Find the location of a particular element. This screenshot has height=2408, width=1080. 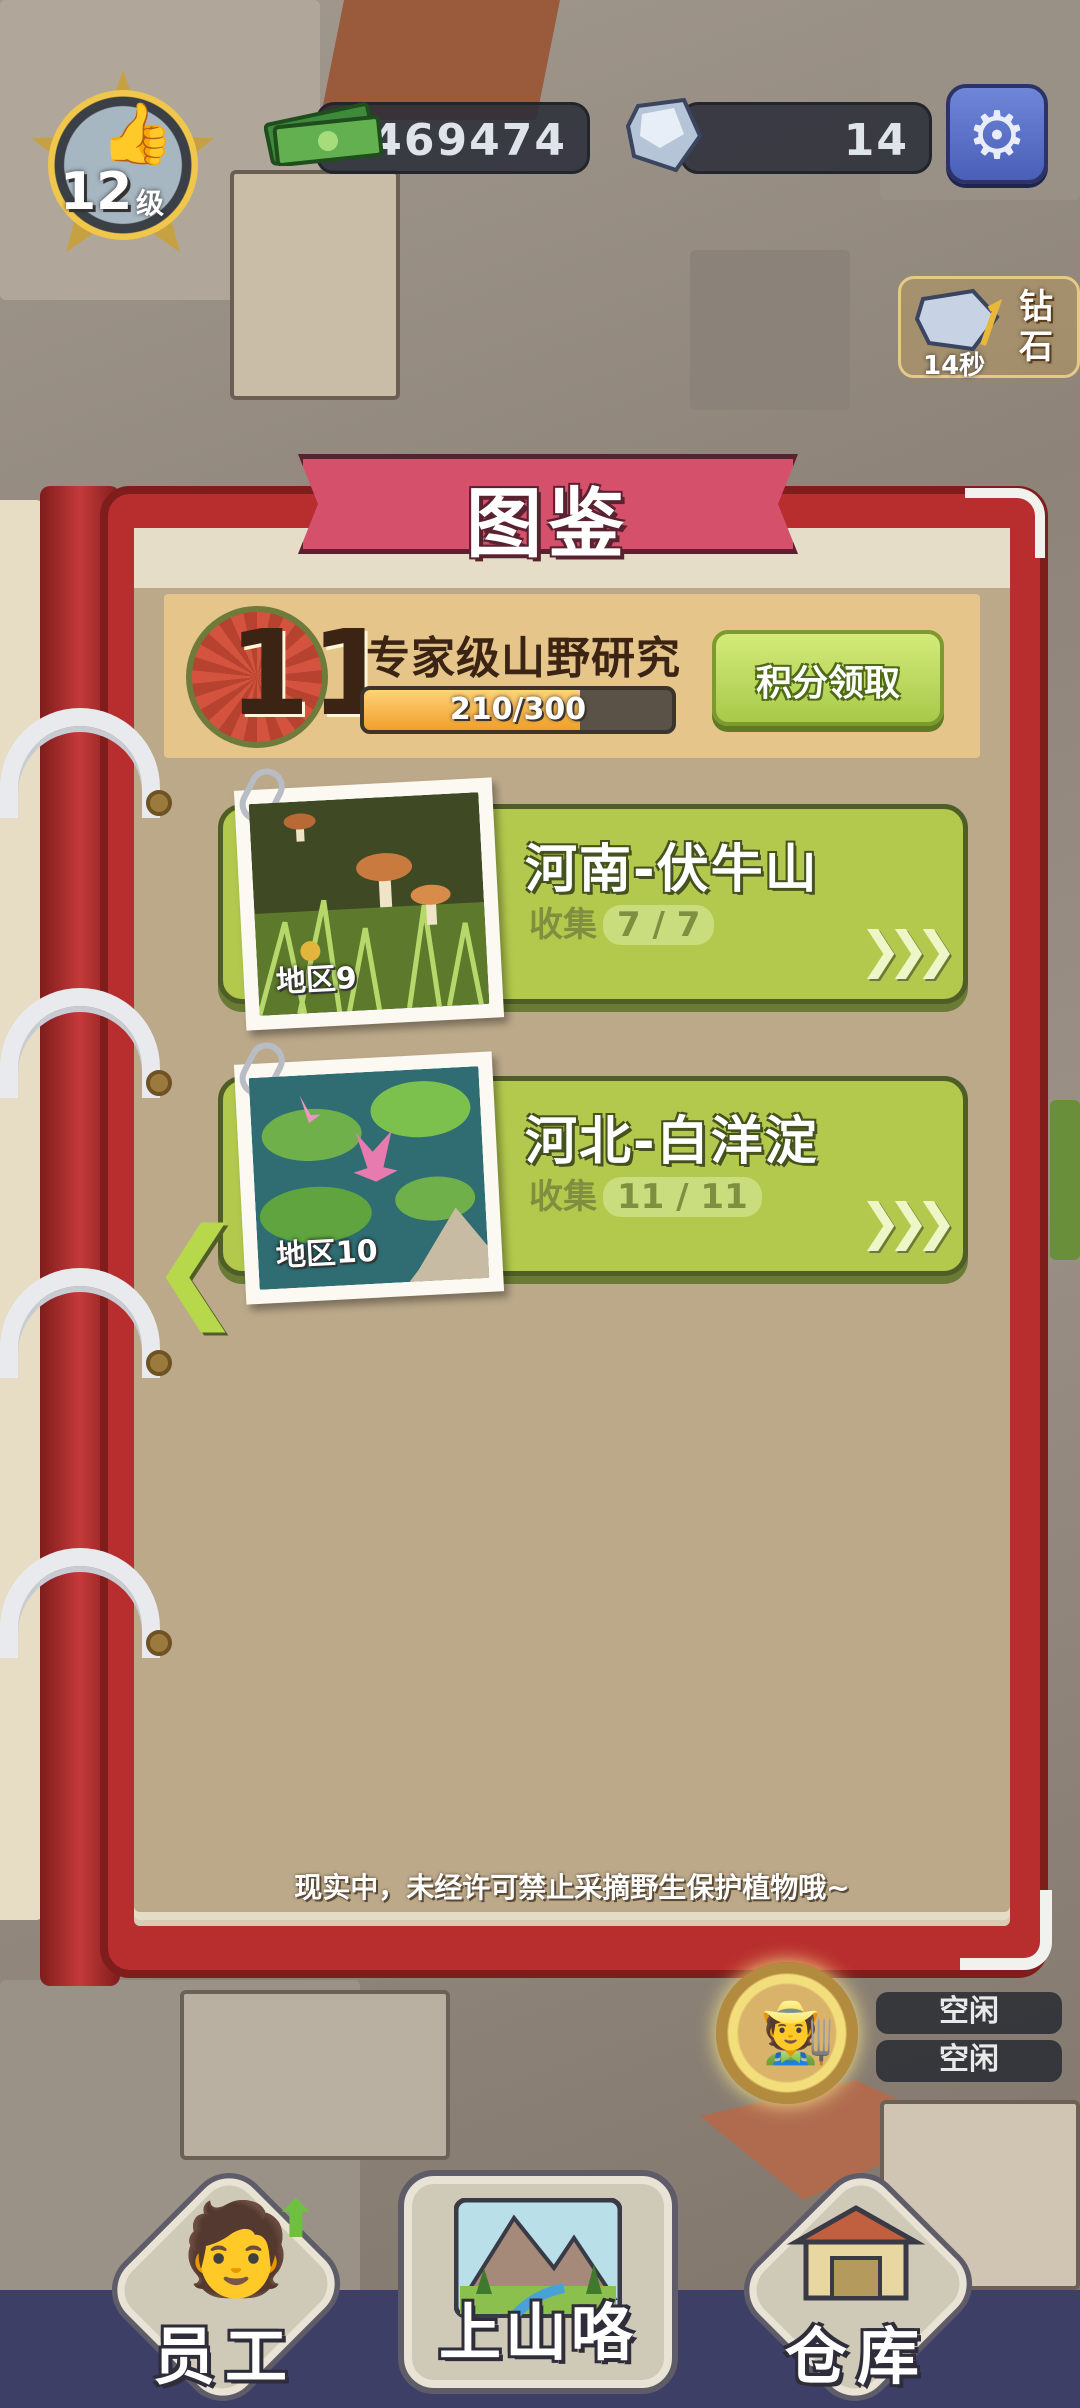

gem-offer-label: 钻石 is located at coordinates (1036, 327).